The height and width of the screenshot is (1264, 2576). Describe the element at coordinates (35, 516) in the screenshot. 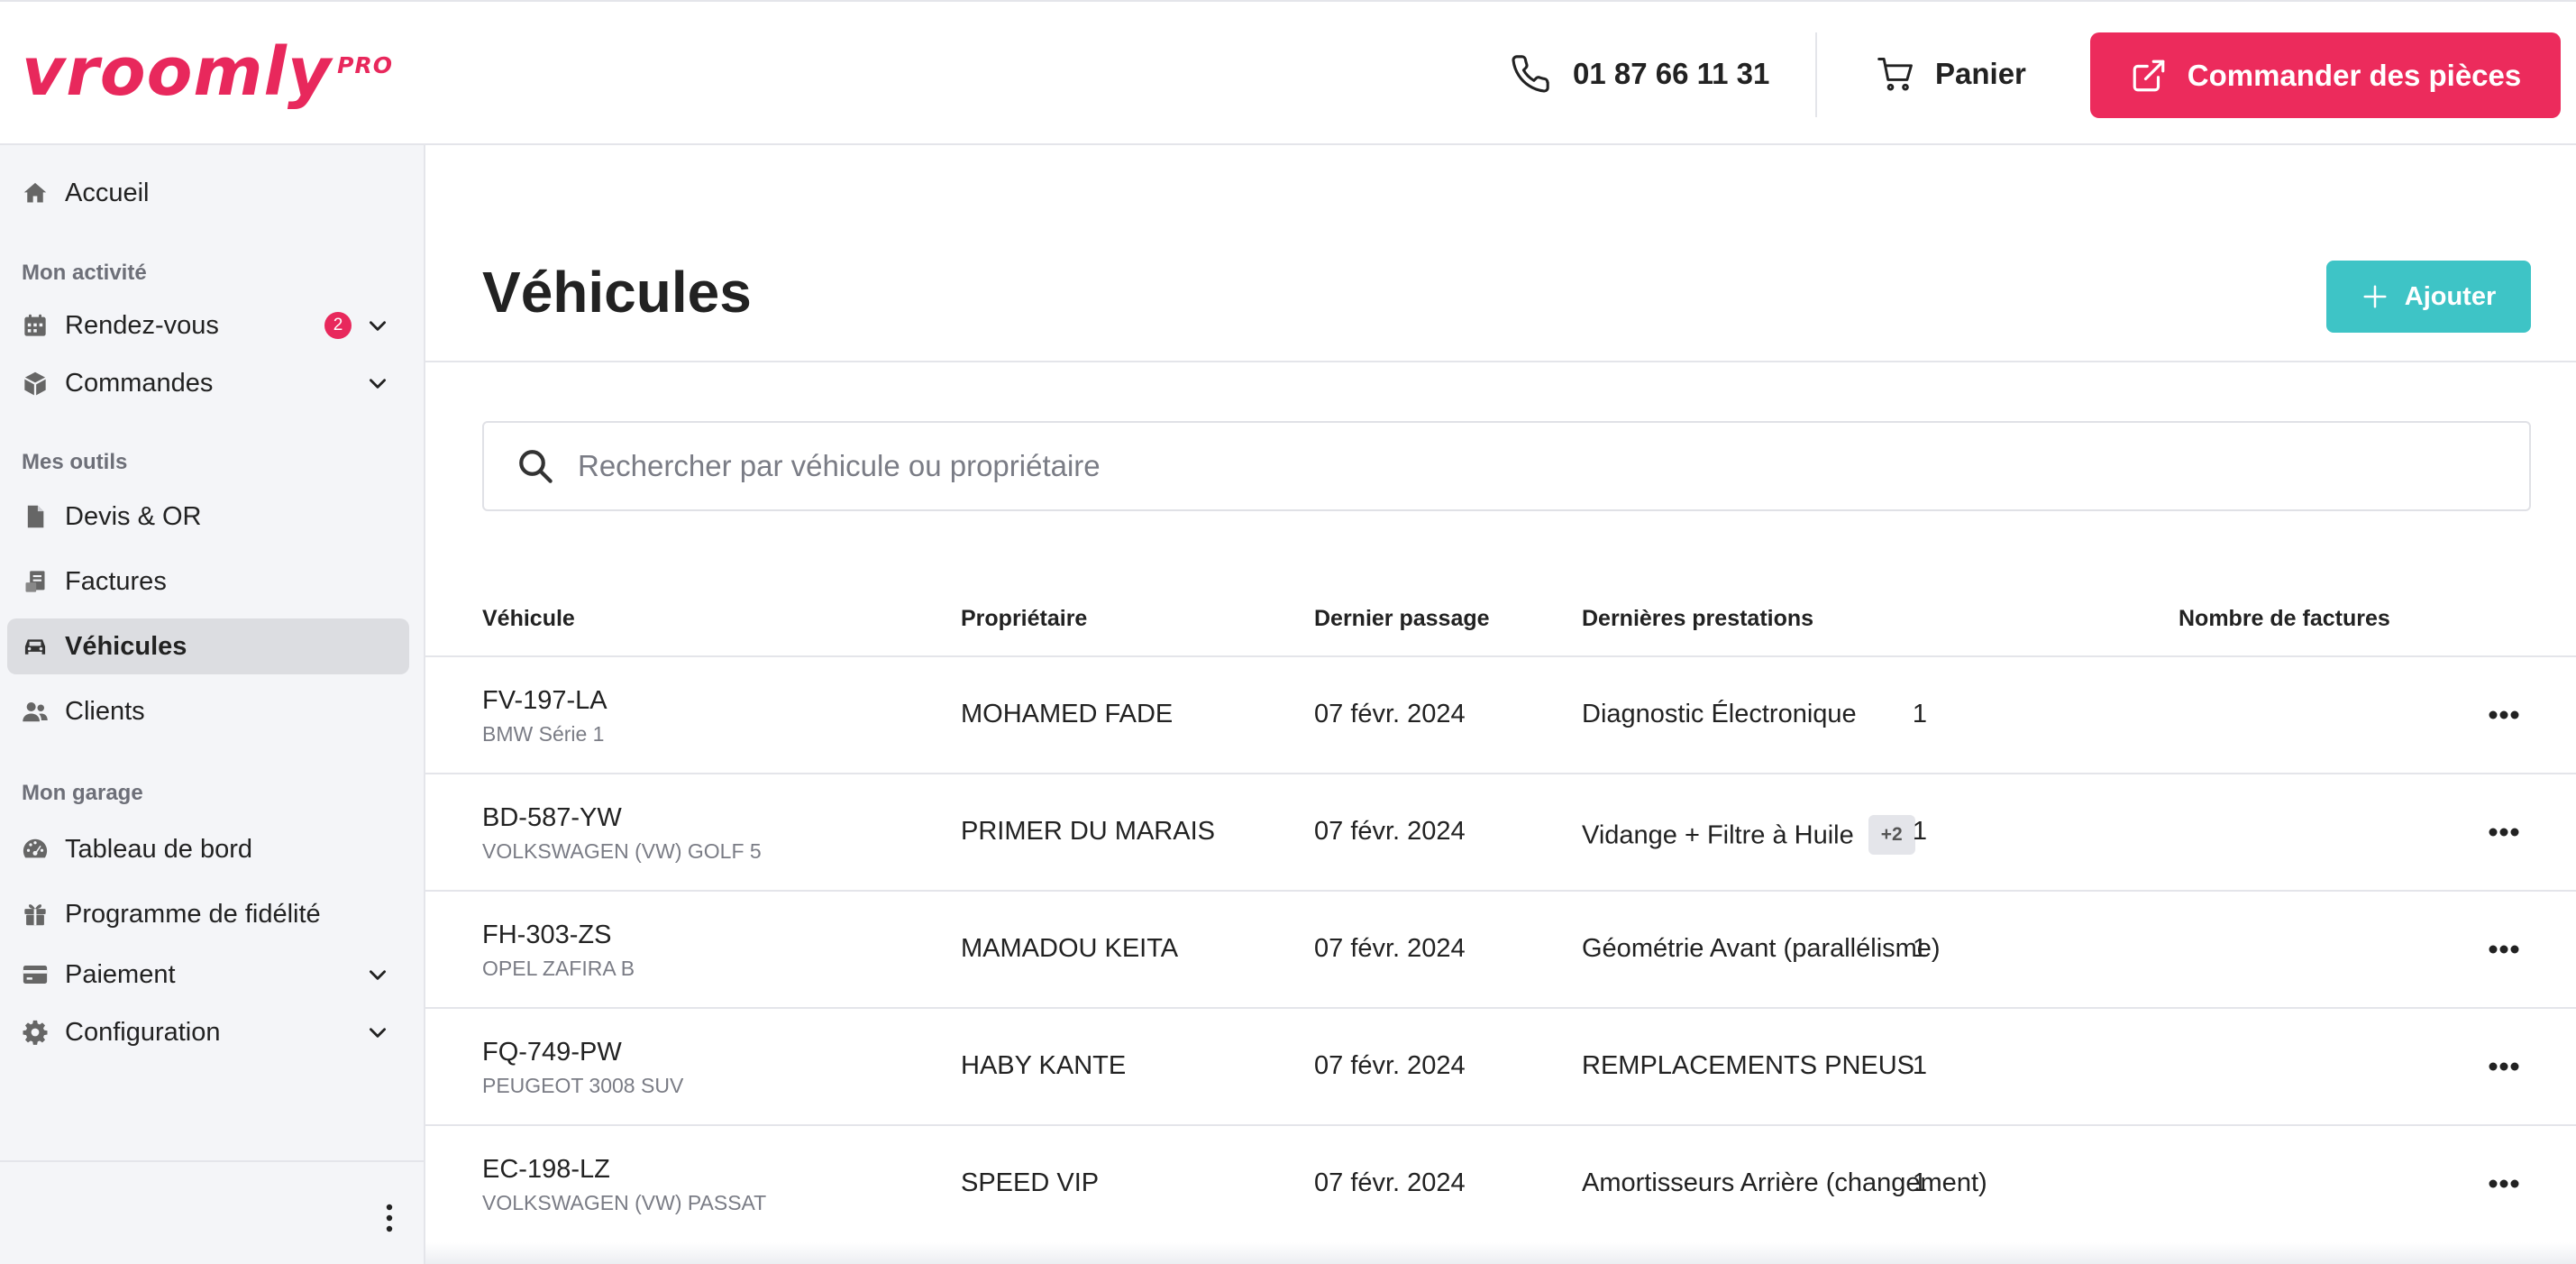

I see `file-icon` at that location.